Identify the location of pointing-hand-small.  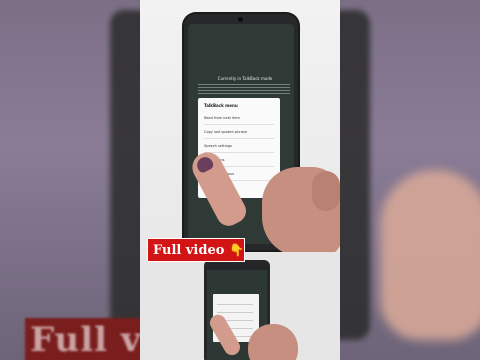
(257, 335).